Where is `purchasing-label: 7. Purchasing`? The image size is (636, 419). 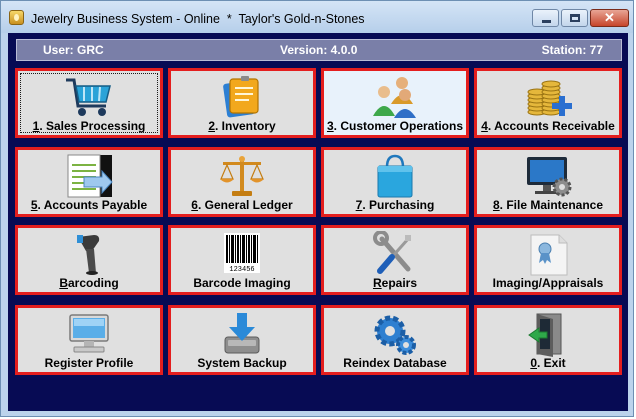 purchasing-label: 7. Purchasing is located at coordinates (395, 205).